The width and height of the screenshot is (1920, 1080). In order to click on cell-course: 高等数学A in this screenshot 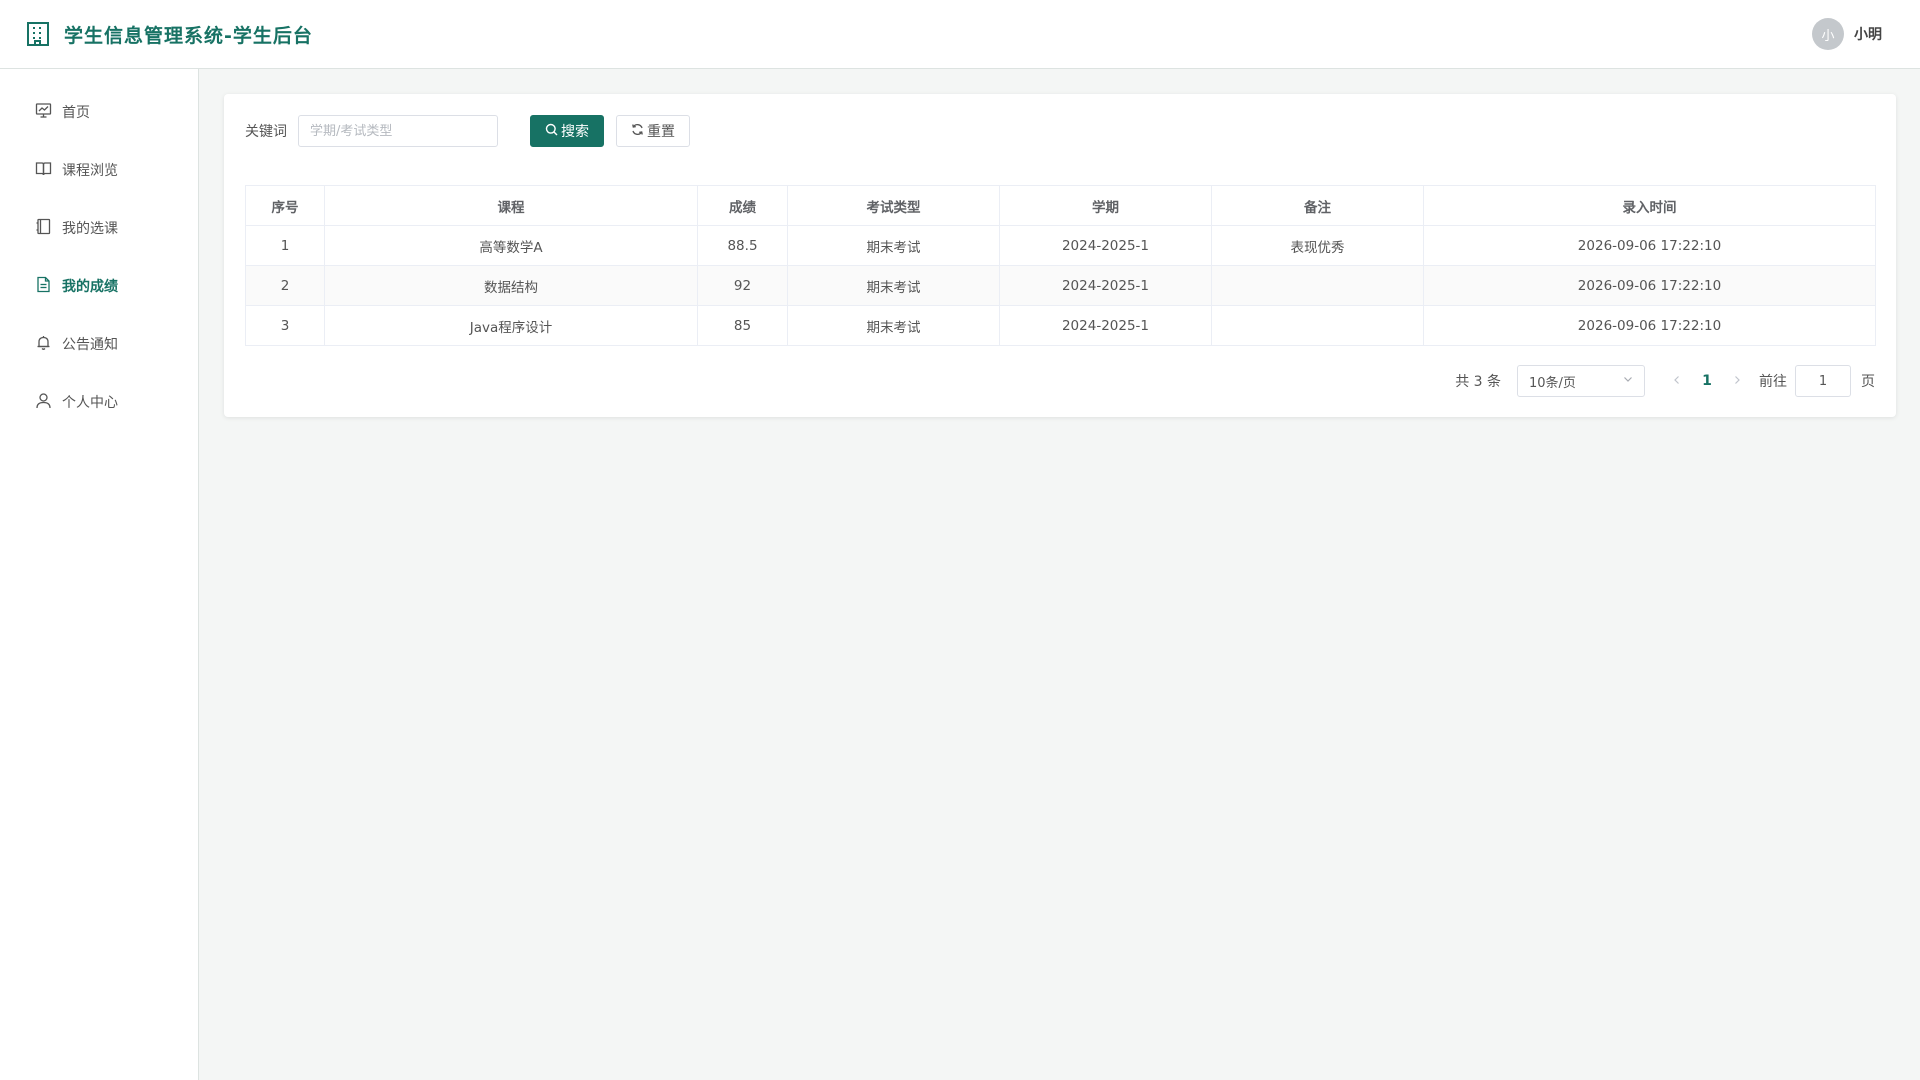, I will do `click(511, 245)`.